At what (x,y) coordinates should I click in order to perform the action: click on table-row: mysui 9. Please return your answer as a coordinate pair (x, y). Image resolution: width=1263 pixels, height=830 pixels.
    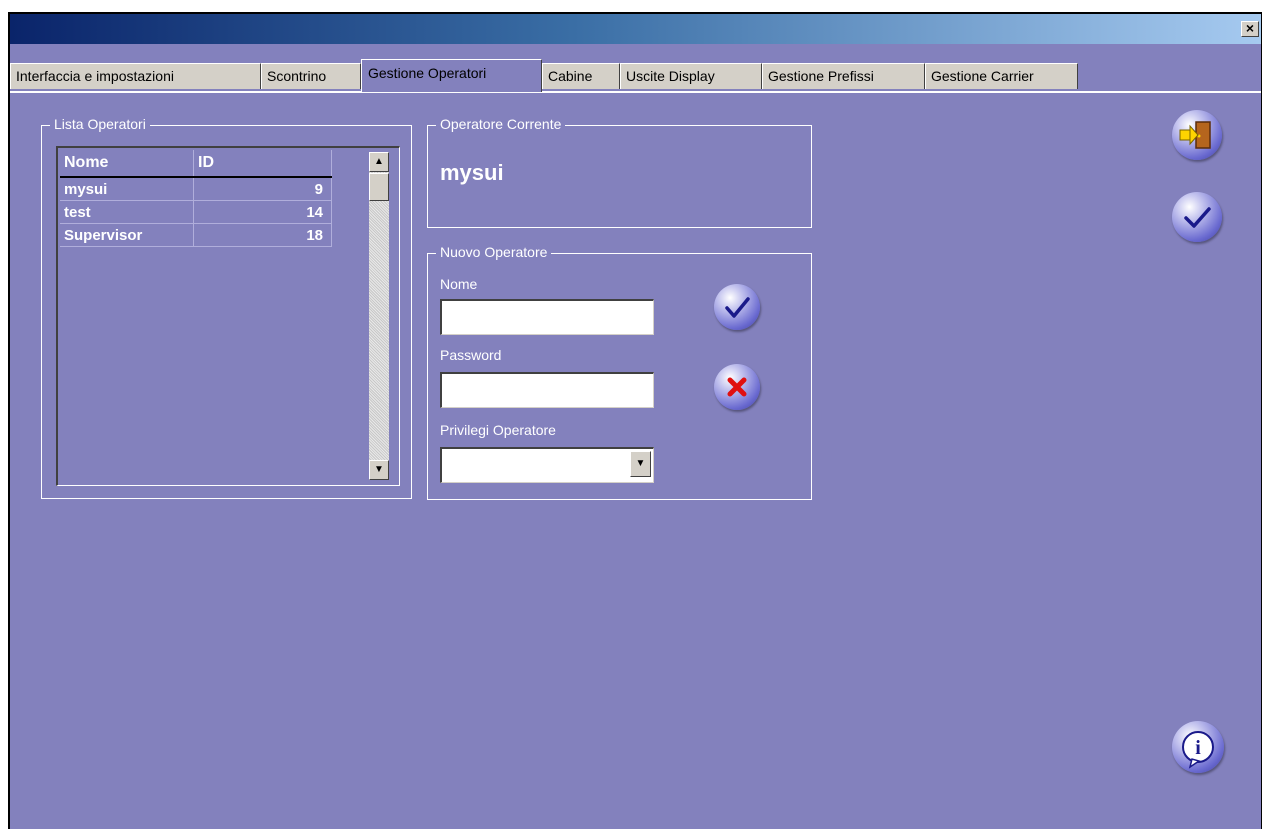
    Looking at the image, I should click on (196, 189).